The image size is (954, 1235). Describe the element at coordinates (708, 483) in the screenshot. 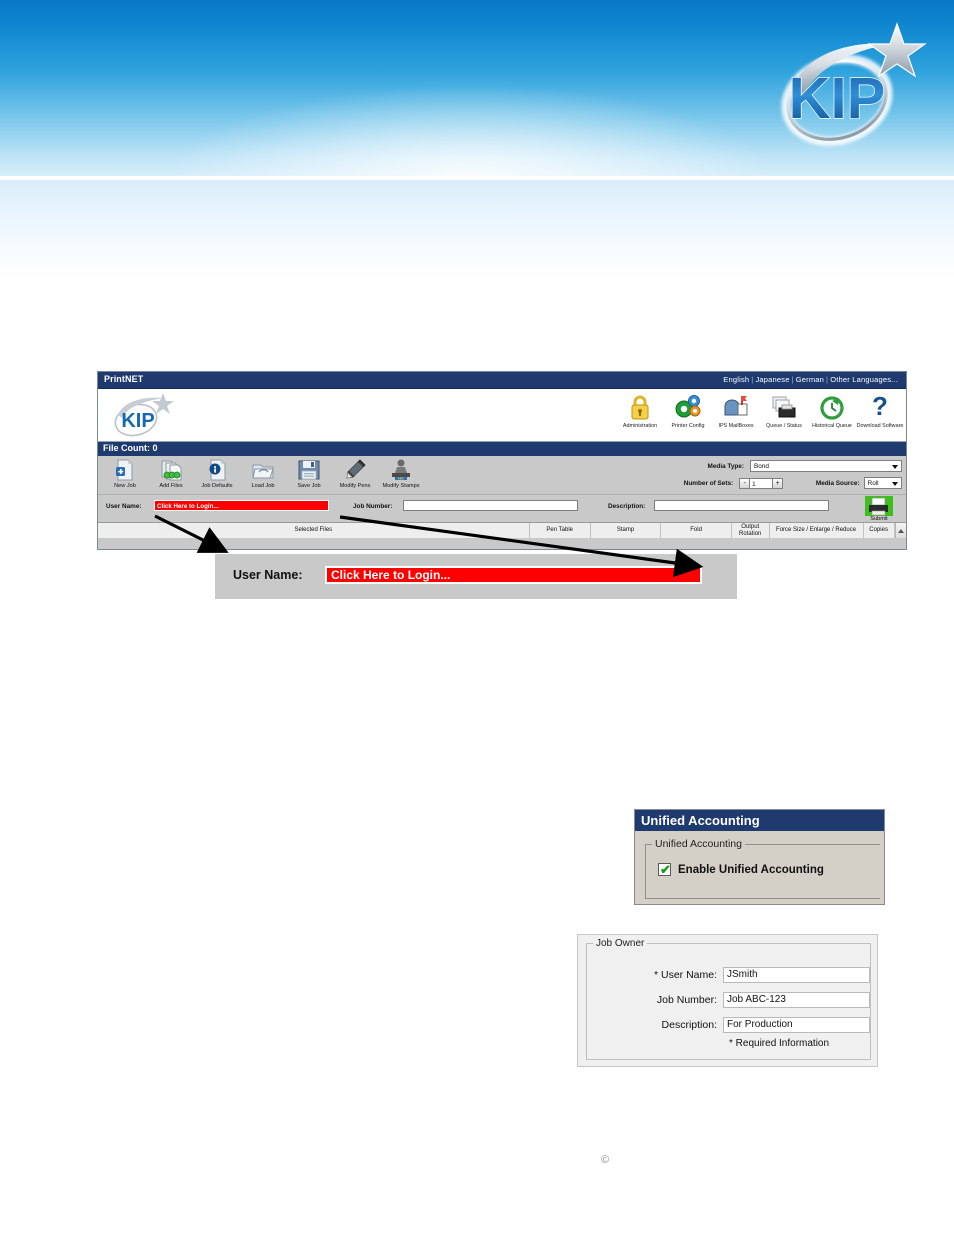

I see `number-of-sets-label: Number of Sets:` at that location.